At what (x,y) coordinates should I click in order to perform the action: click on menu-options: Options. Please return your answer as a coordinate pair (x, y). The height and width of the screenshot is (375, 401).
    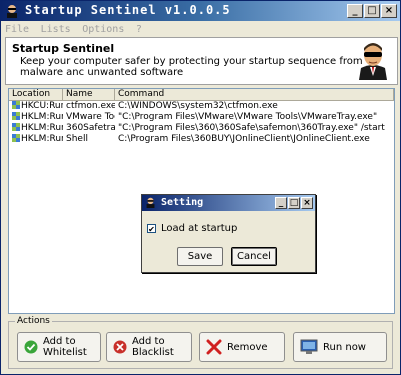
    Looking at the image, I should click on (103, 29).